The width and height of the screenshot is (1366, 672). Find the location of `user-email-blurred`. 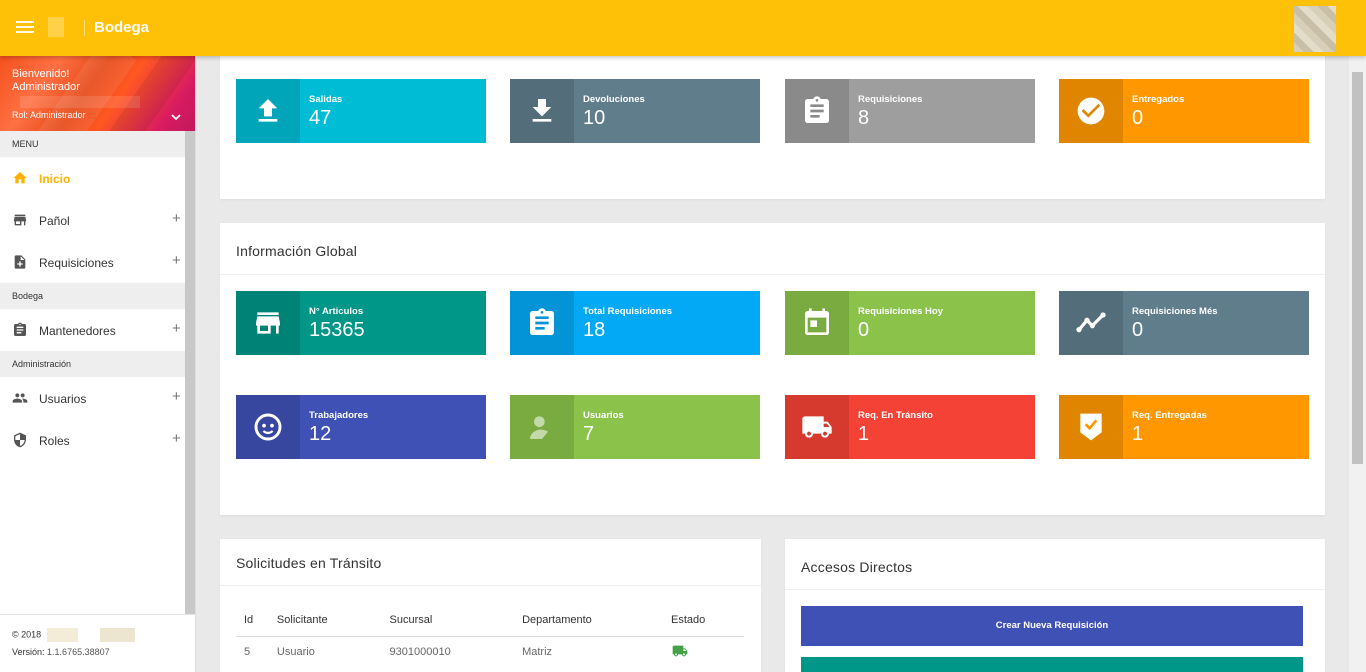

user-email-blurred is located at coordinates (80, 102).